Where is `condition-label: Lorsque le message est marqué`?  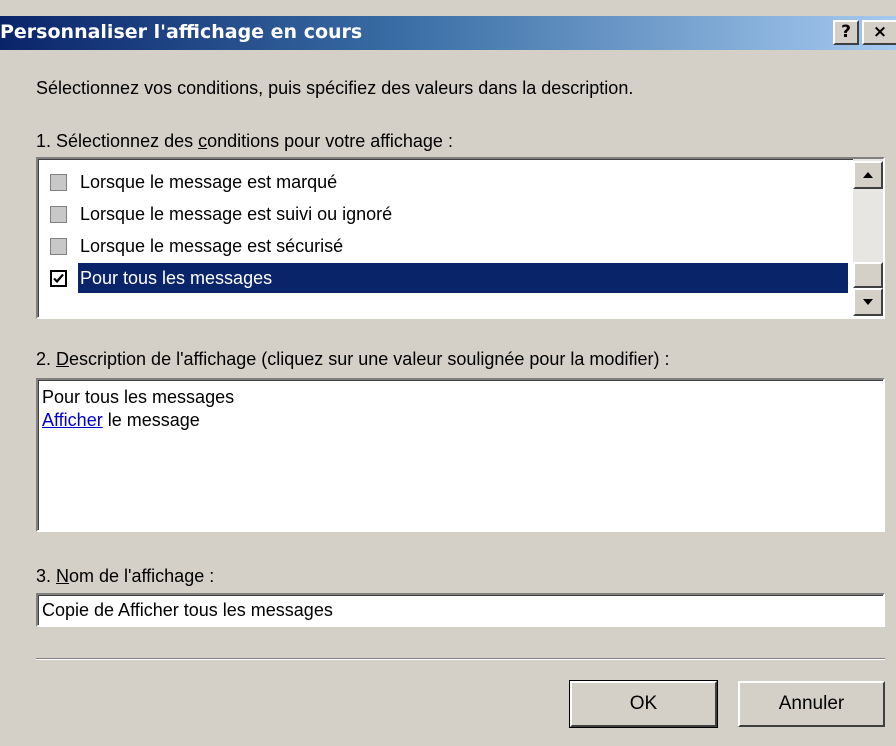 condition-label: Lorsque le message est marqué is located at coordinates (209, 182).